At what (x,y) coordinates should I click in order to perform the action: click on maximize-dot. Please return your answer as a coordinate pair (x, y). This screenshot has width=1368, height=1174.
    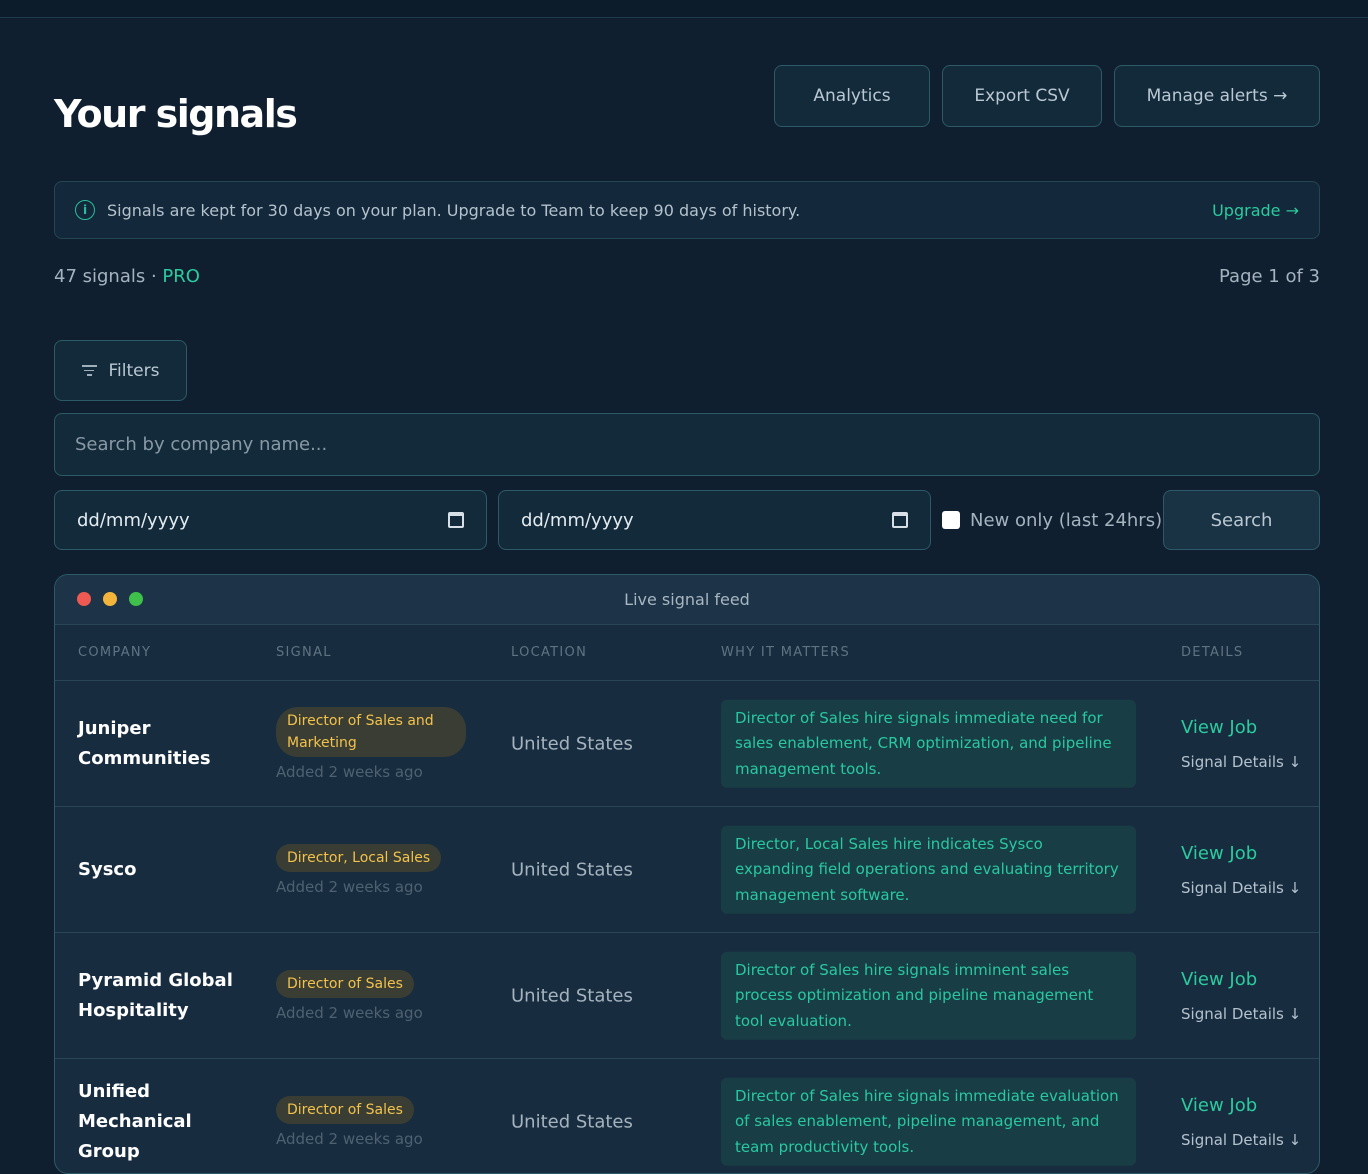
    Looking at the image, I should click on (136, 599).